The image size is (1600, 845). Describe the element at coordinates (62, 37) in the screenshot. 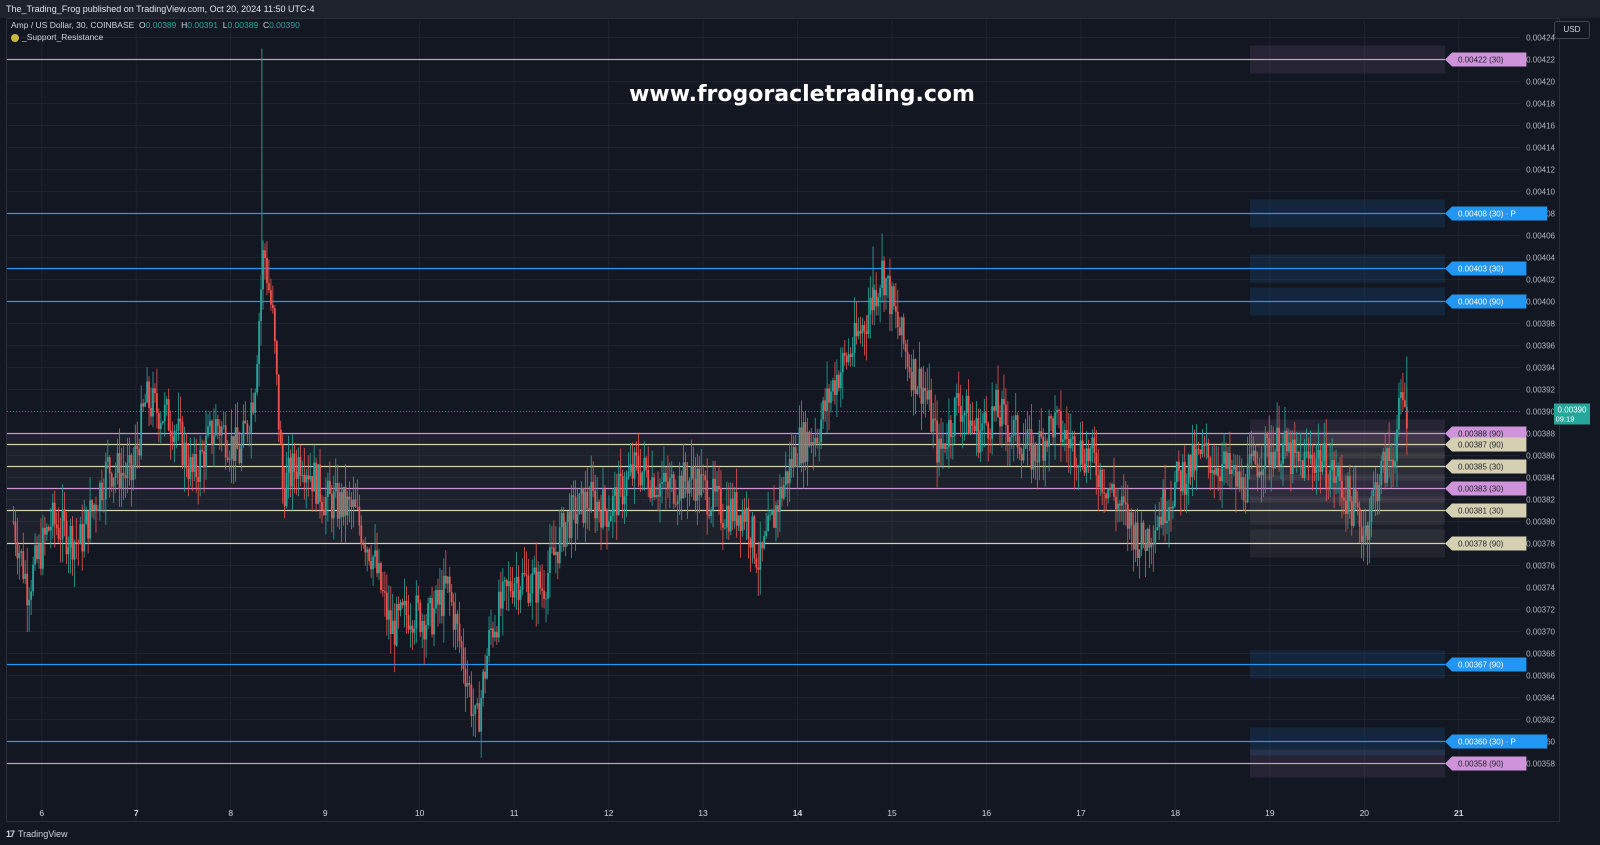

I see `indicator-name: _Support_Resistance` at that location.